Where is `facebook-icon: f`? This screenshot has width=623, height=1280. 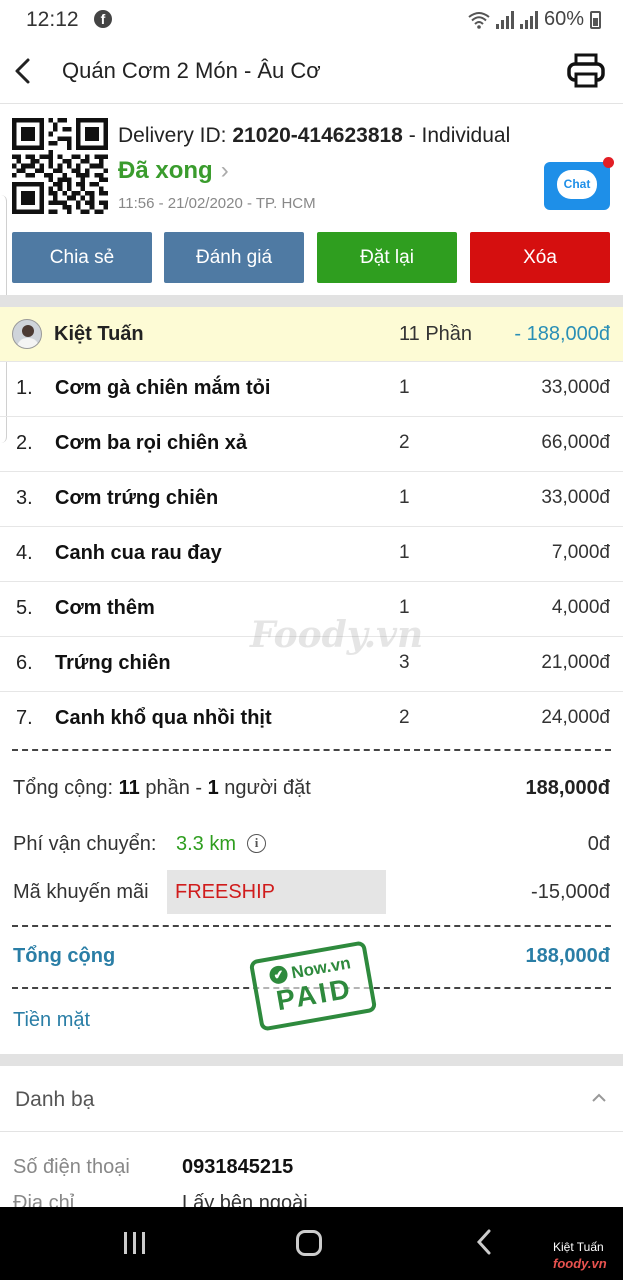
facebook-icon: f is located at coordinates (103, 19).